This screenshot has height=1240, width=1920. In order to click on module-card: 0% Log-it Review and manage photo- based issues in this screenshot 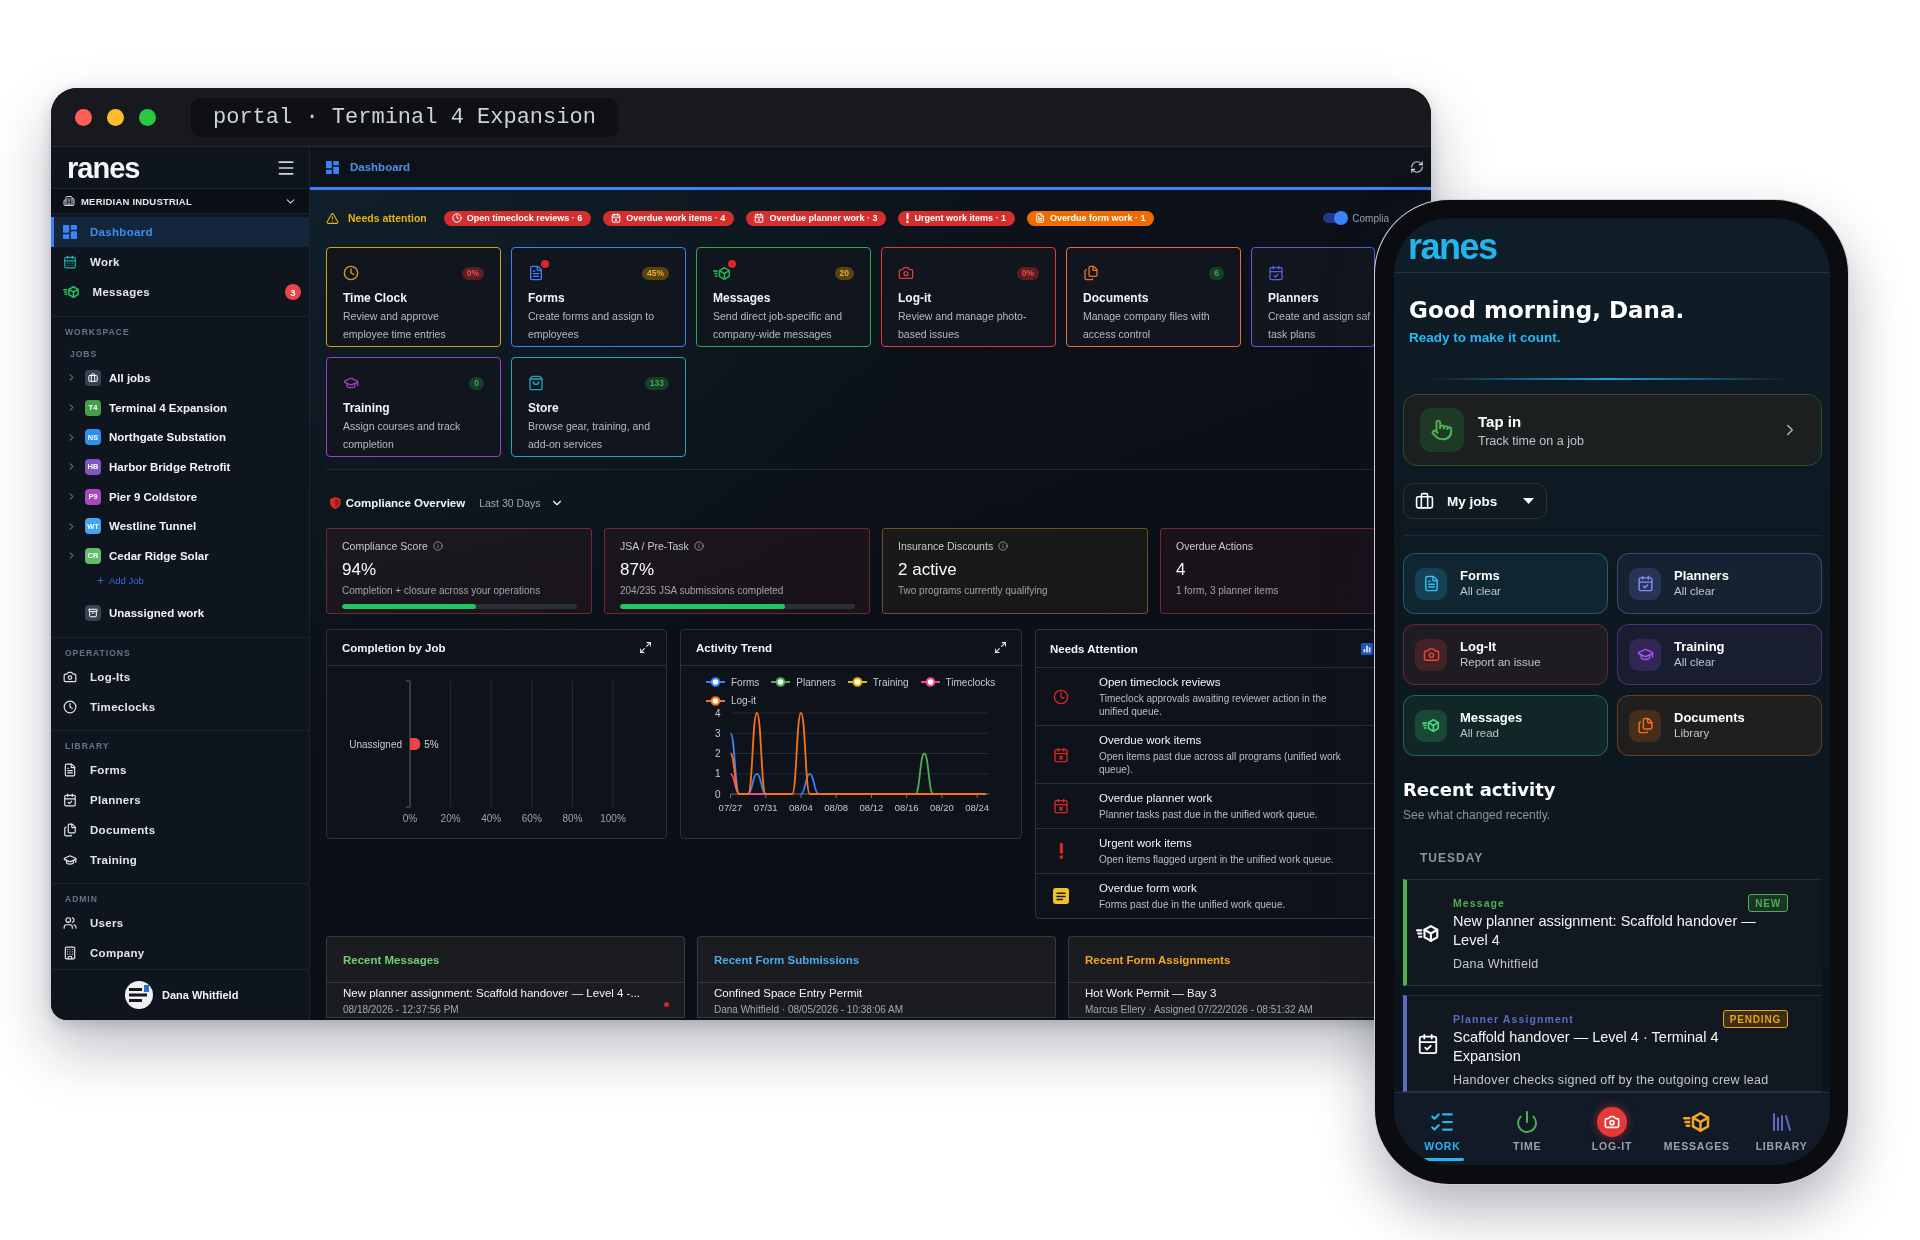, I will do `click(968, 297)`.